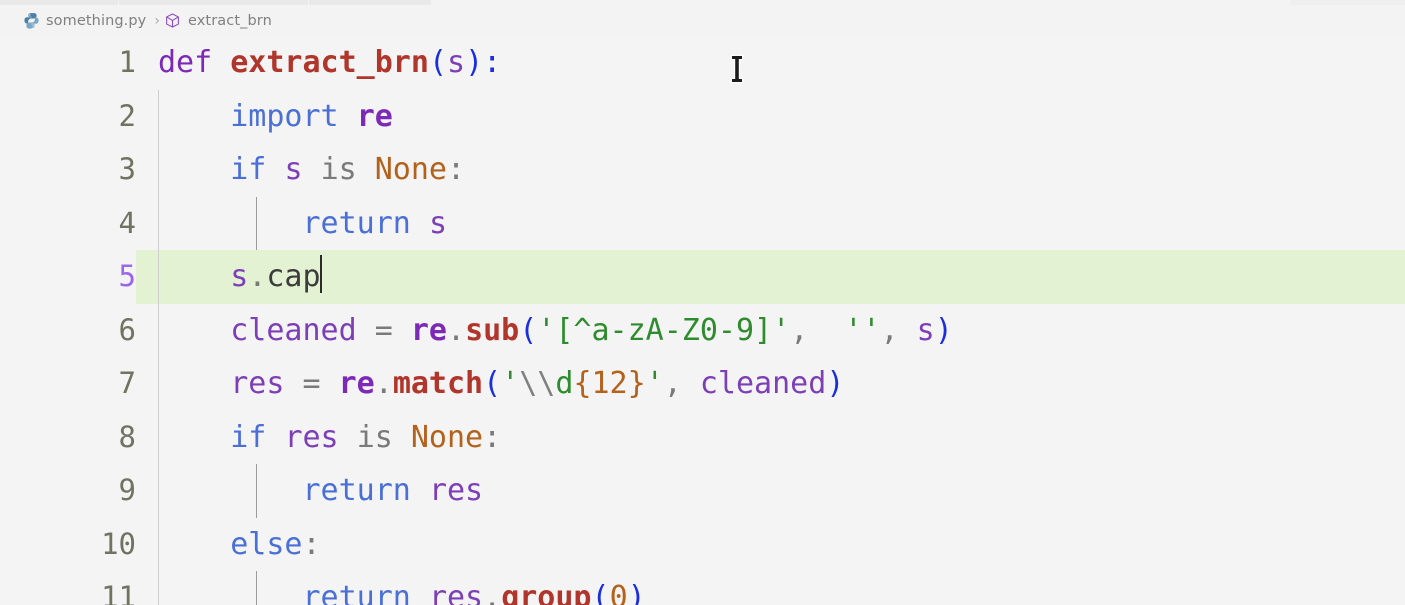  What do you see at coordinates (702, 223) in the screenshot?
I see `code-line: 4 return s` at bounding box center [702, 223].